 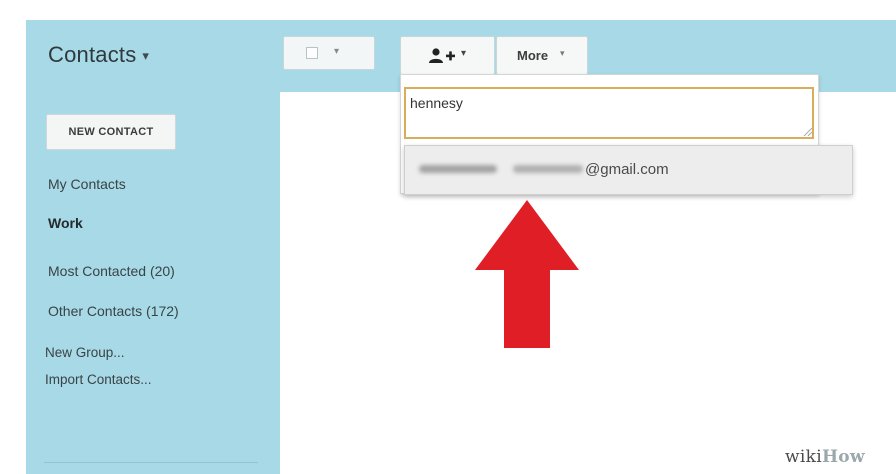 What do you see at coordinates (87, 184) in the screenshot?
I see `sidebar-item-my-contacts: My Contacts` at bounding box center [87, 184].